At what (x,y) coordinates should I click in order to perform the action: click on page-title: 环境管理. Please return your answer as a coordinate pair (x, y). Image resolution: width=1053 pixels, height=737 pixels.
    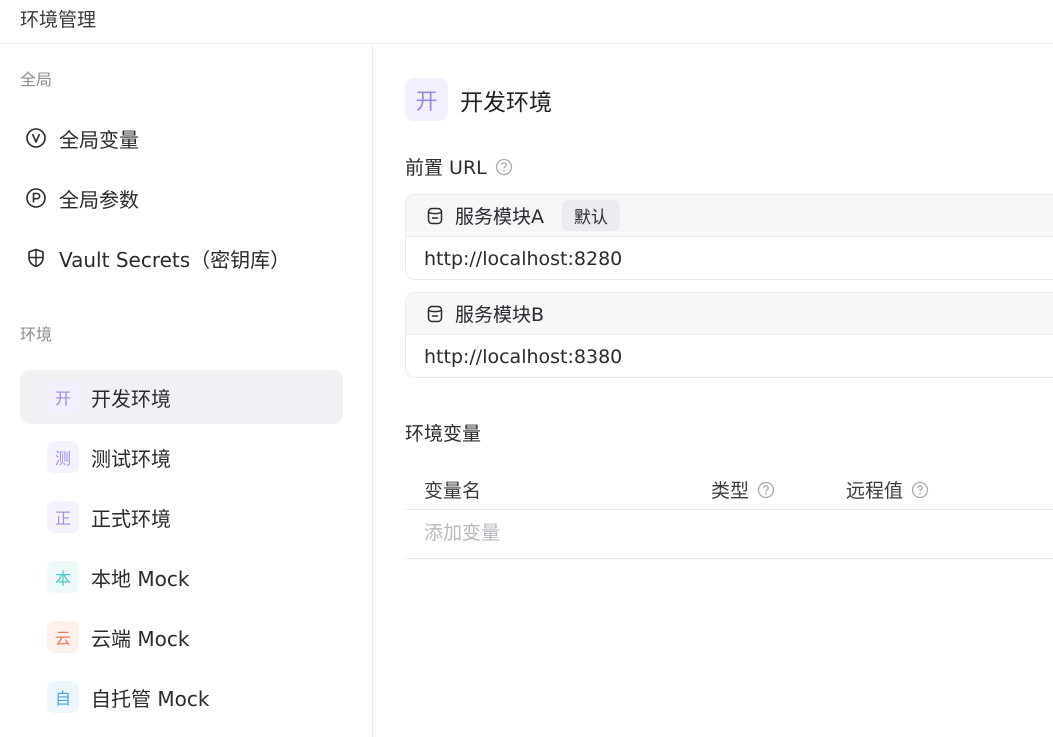
    Looking at the image, I should click on (58, 20).